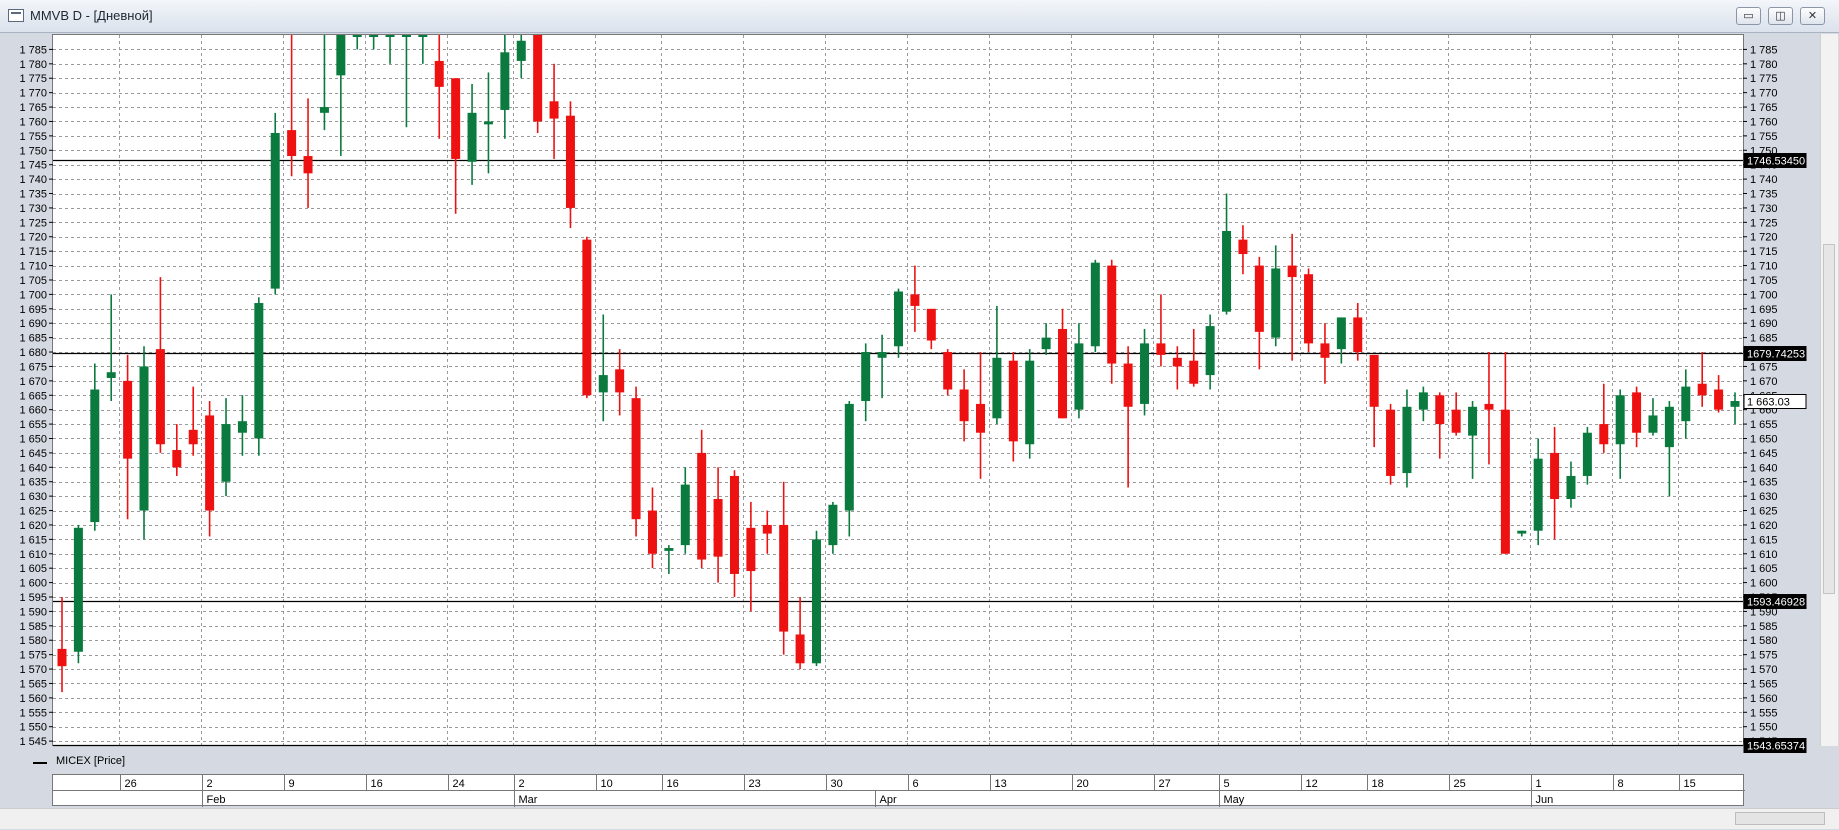 The image size is (1839, 830). What do you see at coordinates (33, 108) in the screenshot?
I see `y-tick-label-left: 1 765` at bounding box center [33, 108].